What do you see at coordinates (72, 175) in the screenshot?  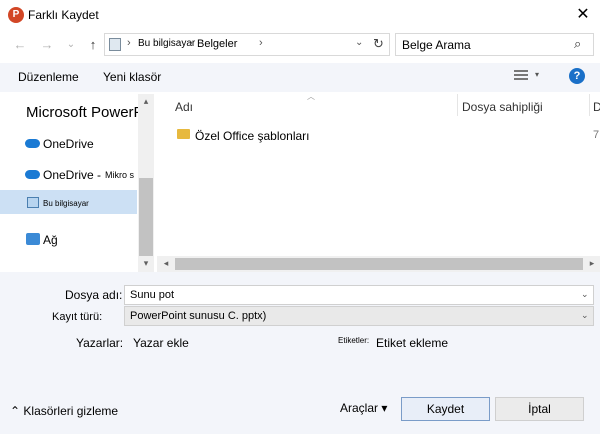 I see `nav-item-onedrive-business: OneDrive -` at bounding box center [72, 175].